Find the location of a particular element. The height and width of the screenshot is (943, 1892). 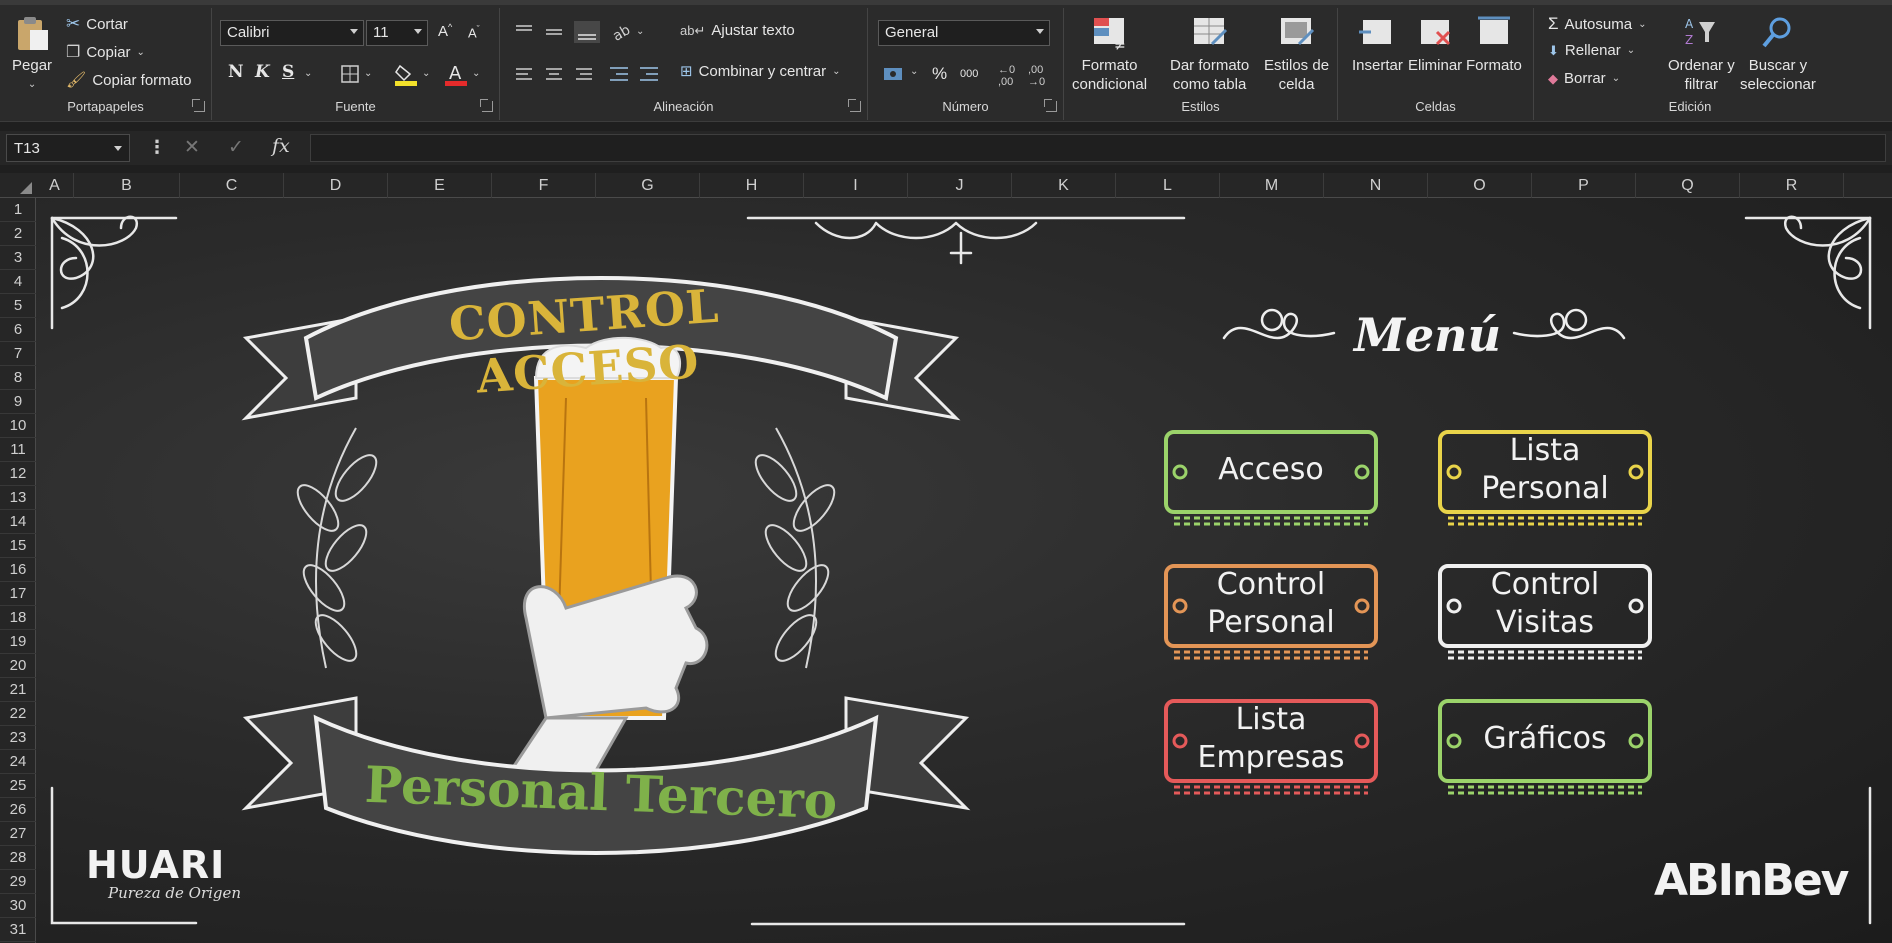

decrease-decimal-icon: ,00 →0 is located at coordinates (1036, 76).